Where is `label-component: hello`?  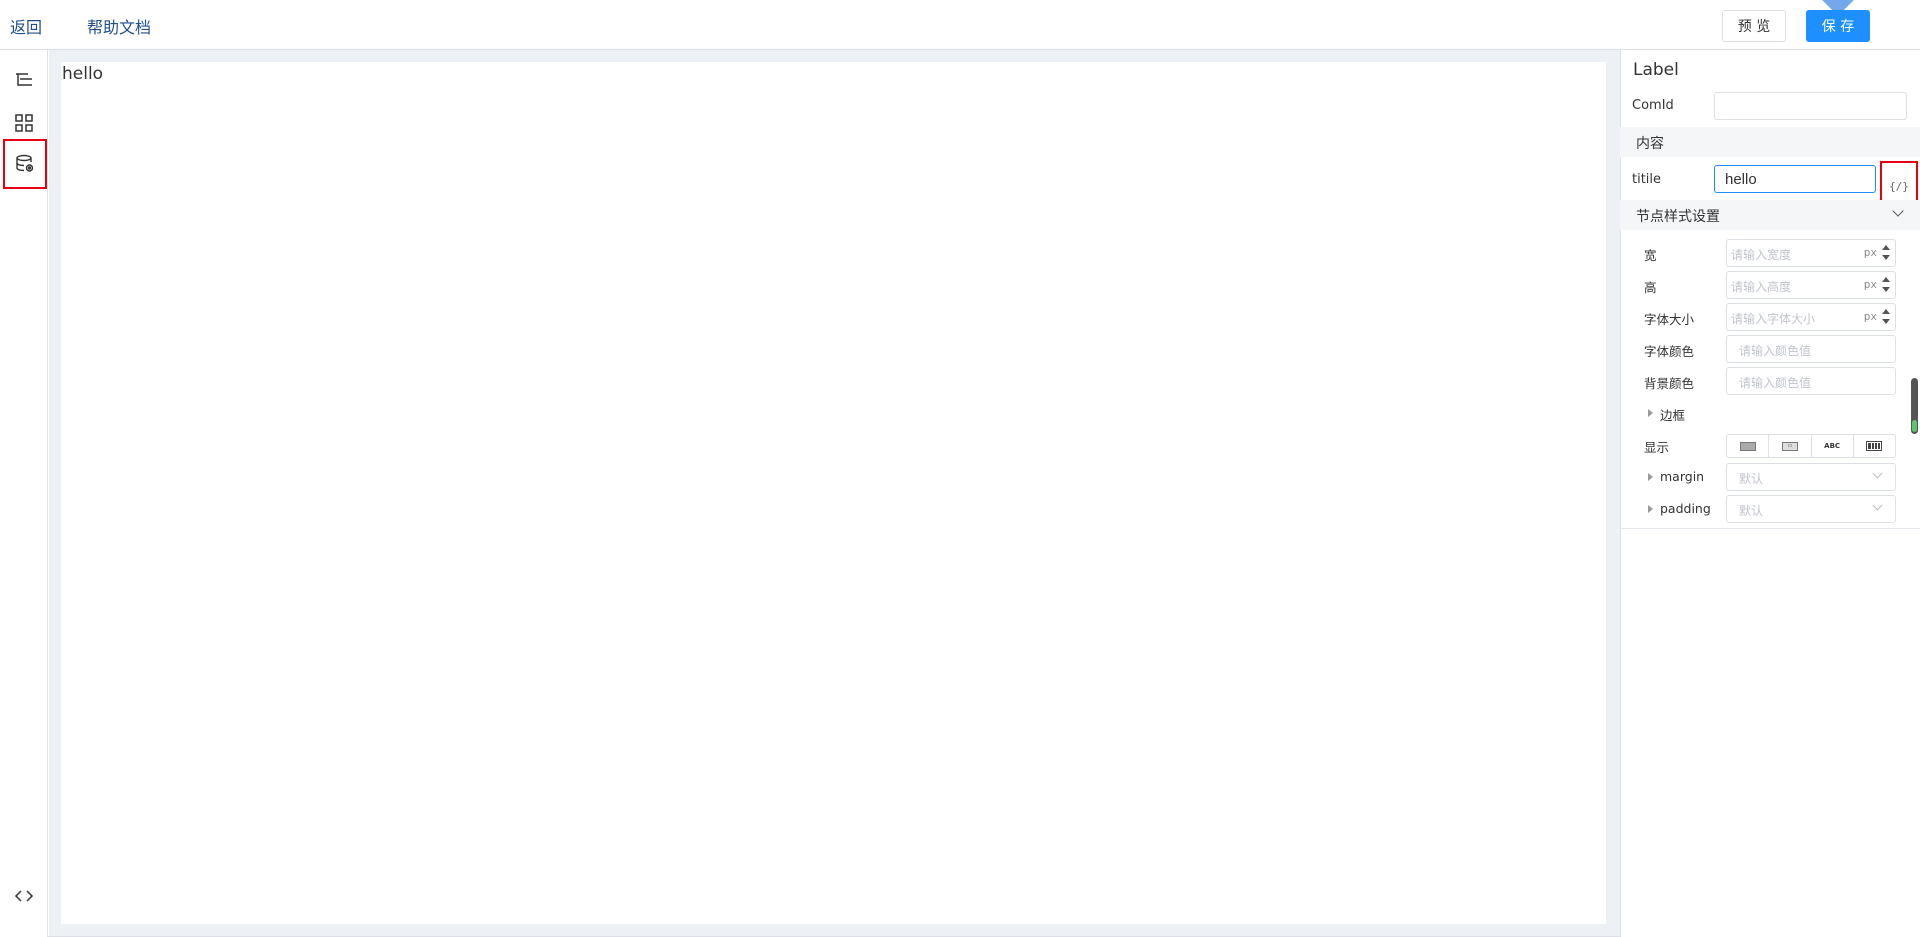
label-component: hello is located at coordinates (82, 74).